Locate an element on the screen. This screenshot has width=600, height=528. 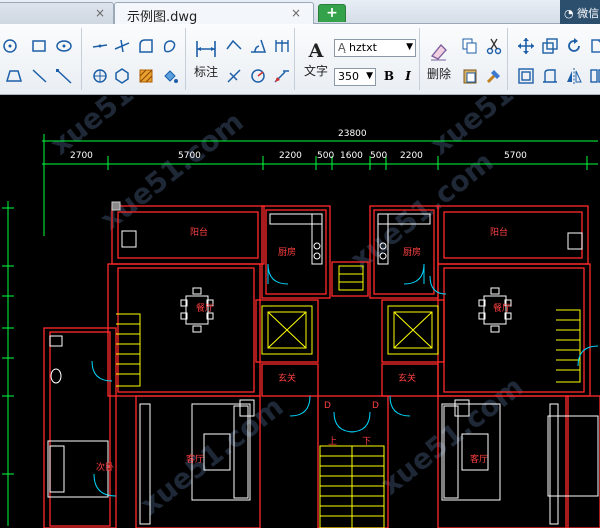
font-name-value: hztxt is located at coordinates (363, 47).